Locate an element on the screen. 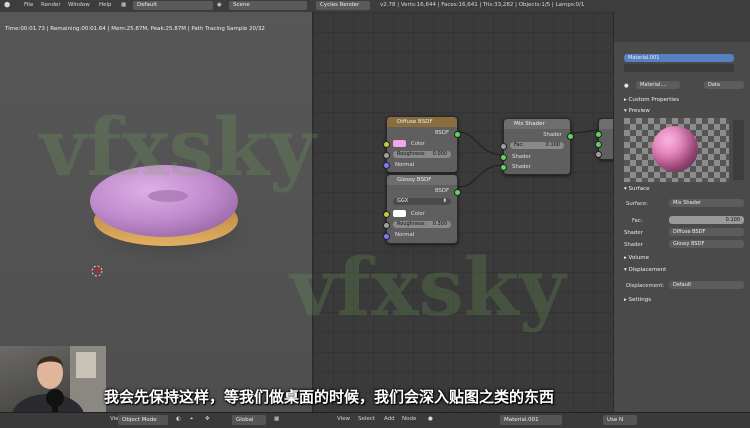 The height and width of the screenshot is (428, 750). presenter-webcam is located at coordinates (53, 379).